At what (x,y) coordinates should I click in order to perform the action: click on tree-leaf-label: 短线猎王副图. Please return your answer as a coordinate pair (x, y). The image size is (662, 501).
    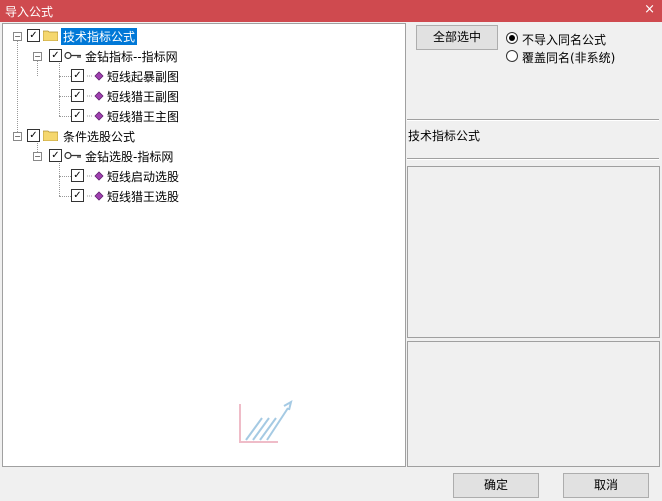
    Looking at the image, I should click on (143, 97).